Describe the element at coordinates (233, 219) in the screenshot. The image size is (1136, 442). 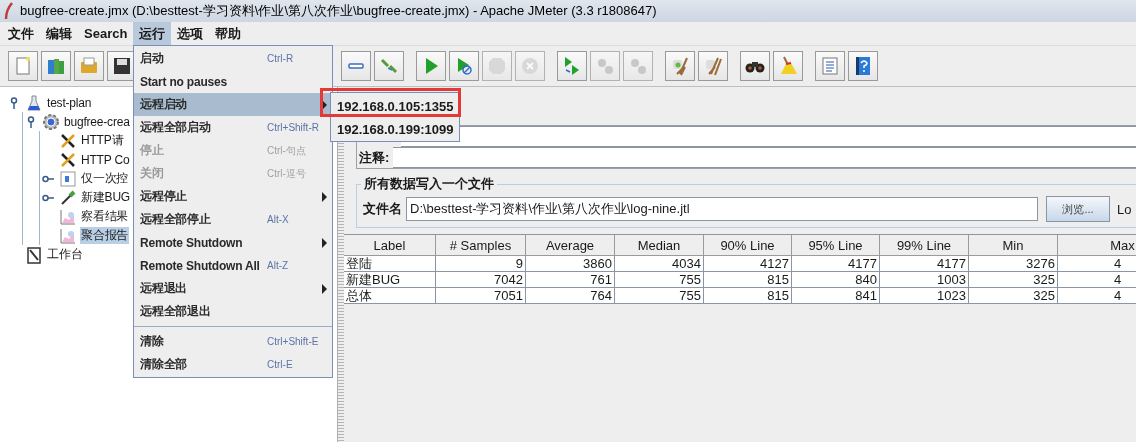
I see `menu-item: 远程全部停止 Alt-X` at that location.